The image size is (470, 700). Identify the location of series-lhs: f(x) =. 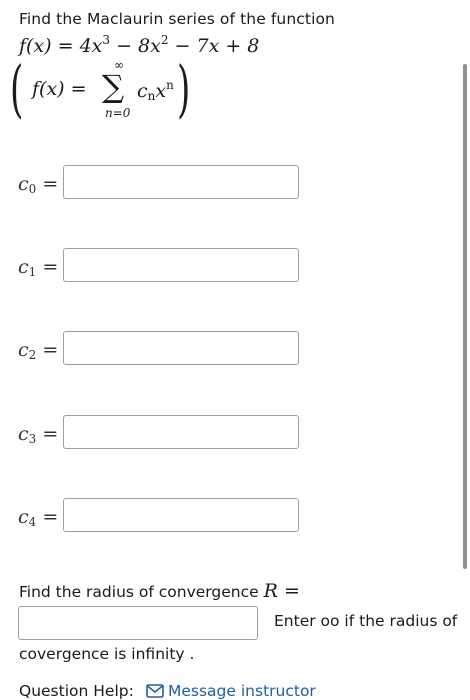
(59, 89).